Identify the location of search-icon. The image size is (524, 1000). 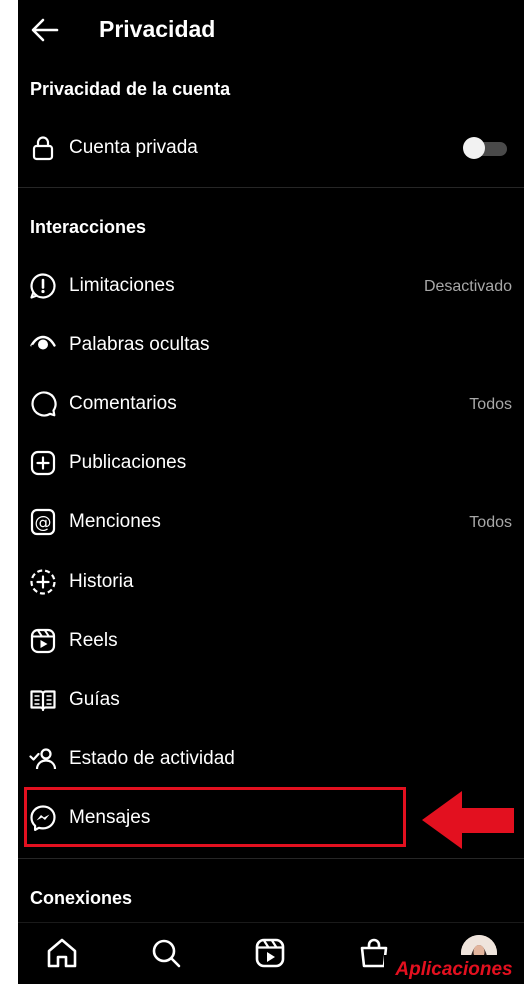
(166, 953).